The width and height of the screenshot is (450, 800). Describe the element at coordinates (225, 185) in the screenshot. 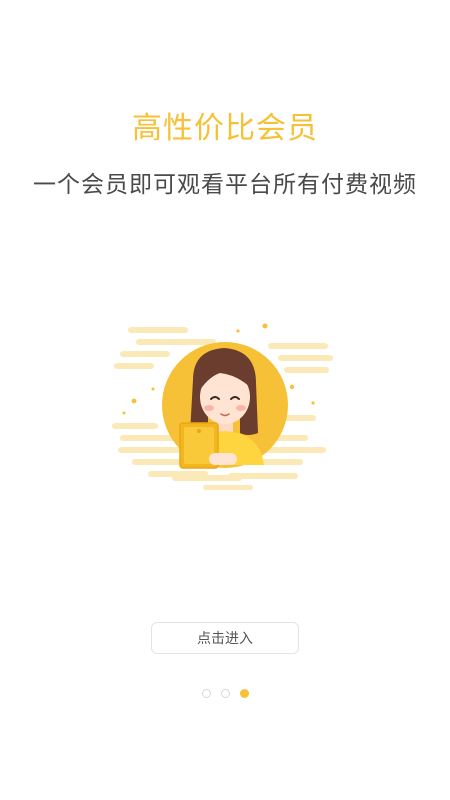

I see `page-subtitle: 一个会员即可观看平台所有付费视频` at that location.